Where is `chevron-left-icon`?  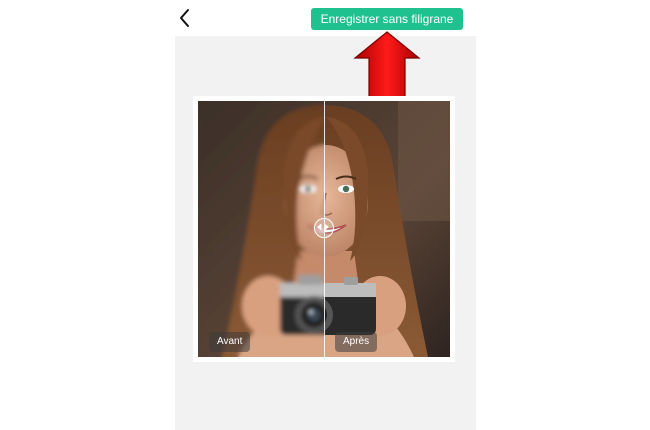
chevron-left-icon is located at coordinates (184, 18).